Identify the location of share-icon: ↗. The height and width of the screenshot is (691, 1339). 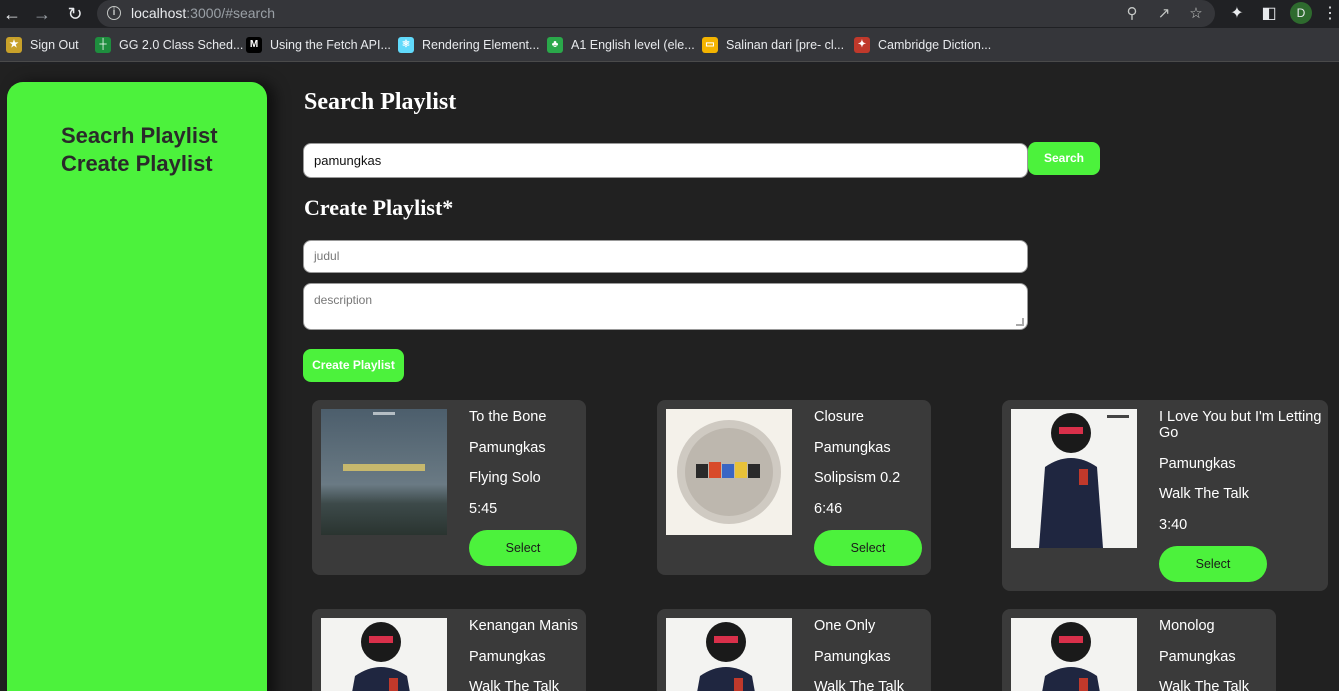
(1164, 14).